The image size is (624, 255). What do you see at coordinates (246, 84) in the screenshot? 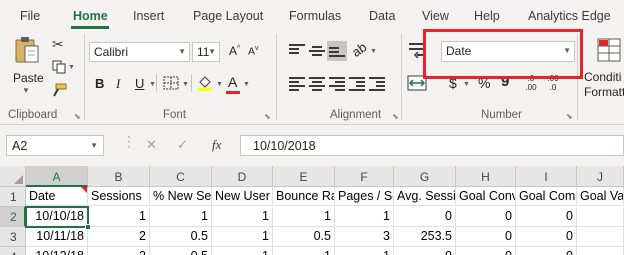
I see `font-color-dropdown-icon: ▼` at bounding box center [246, 84].